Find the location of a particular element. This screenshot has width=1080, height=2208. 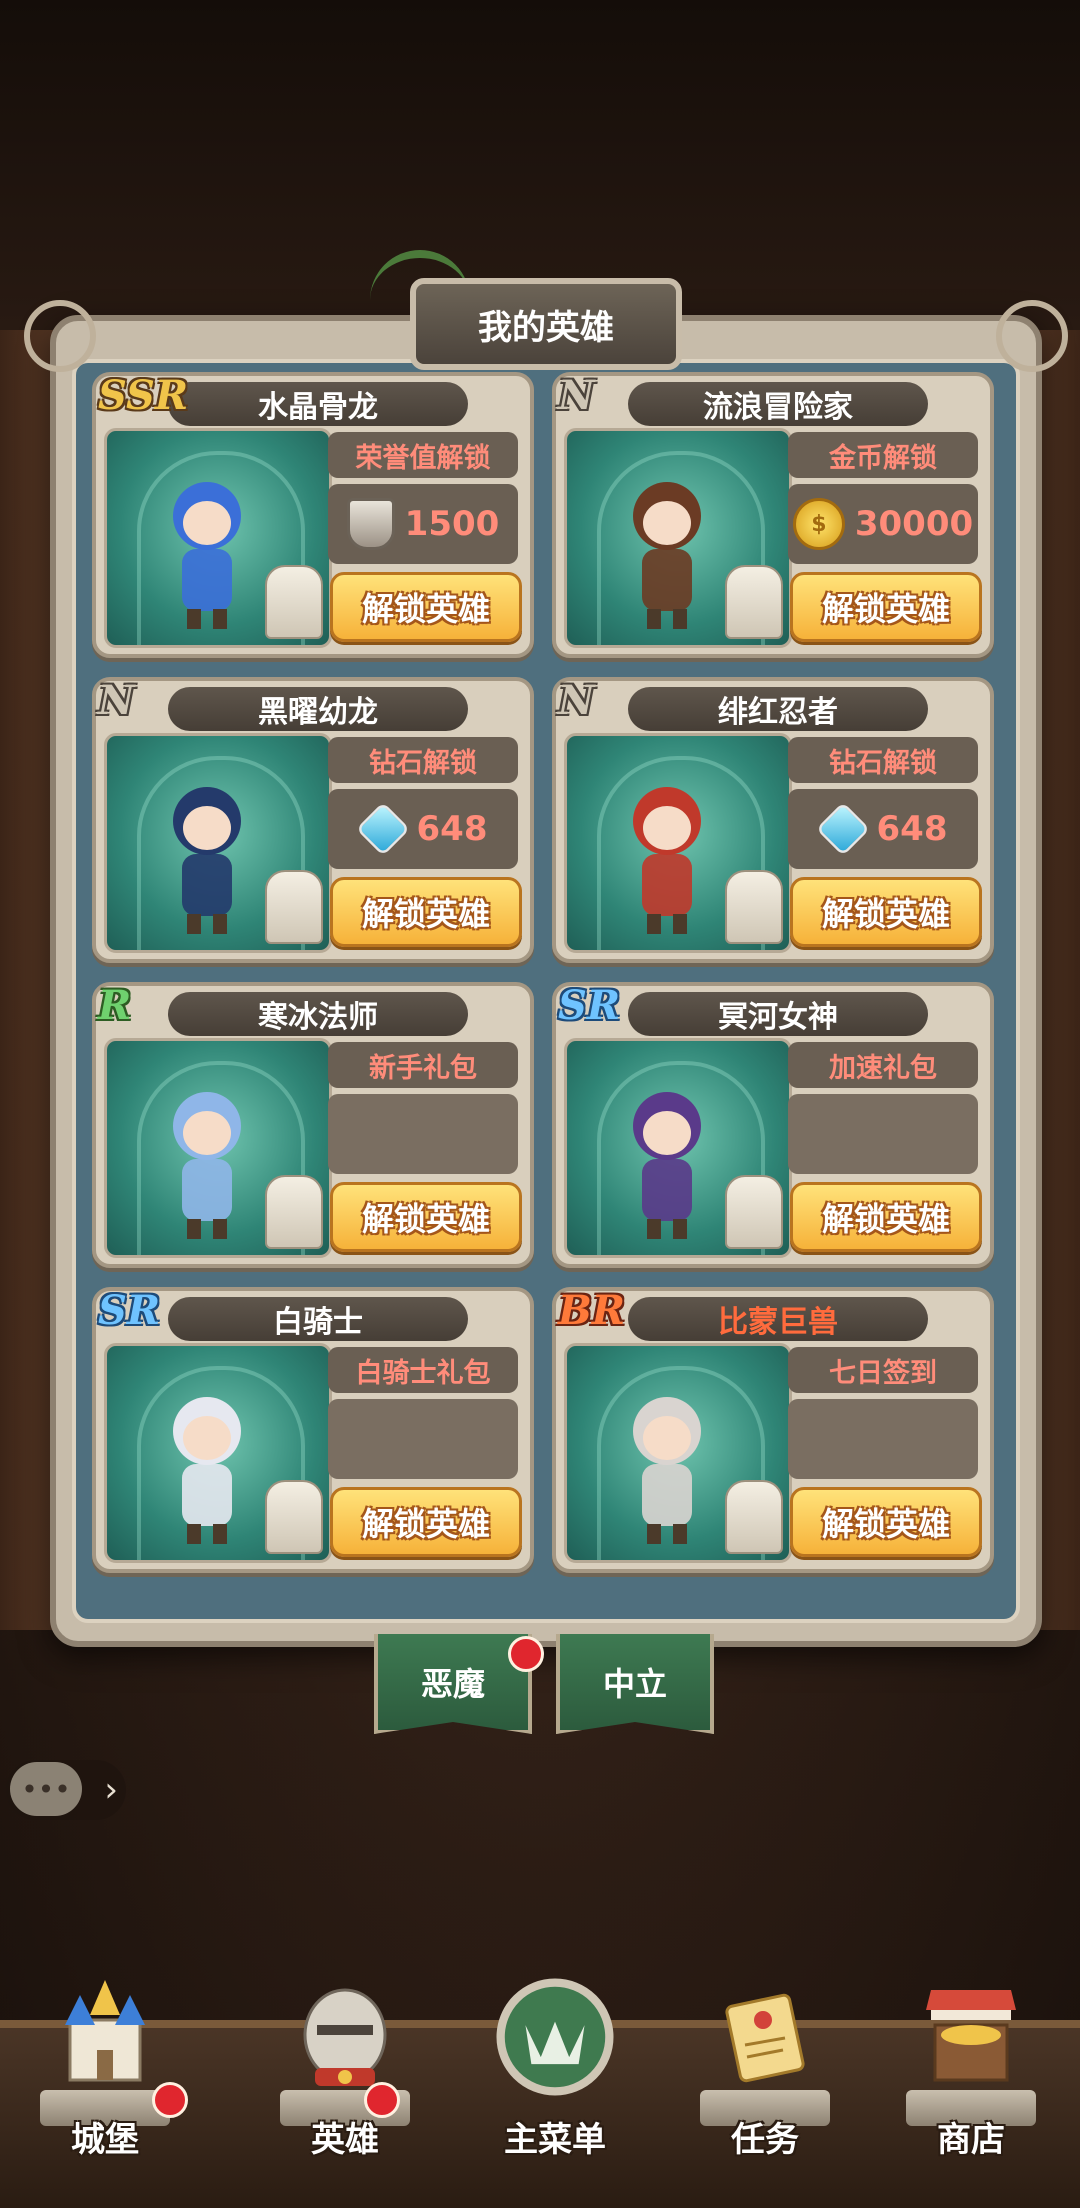

hero-card: 黑曜幼龙 N 钻石解锁 648 解锁英雄 is located at coordinates (313, 820).